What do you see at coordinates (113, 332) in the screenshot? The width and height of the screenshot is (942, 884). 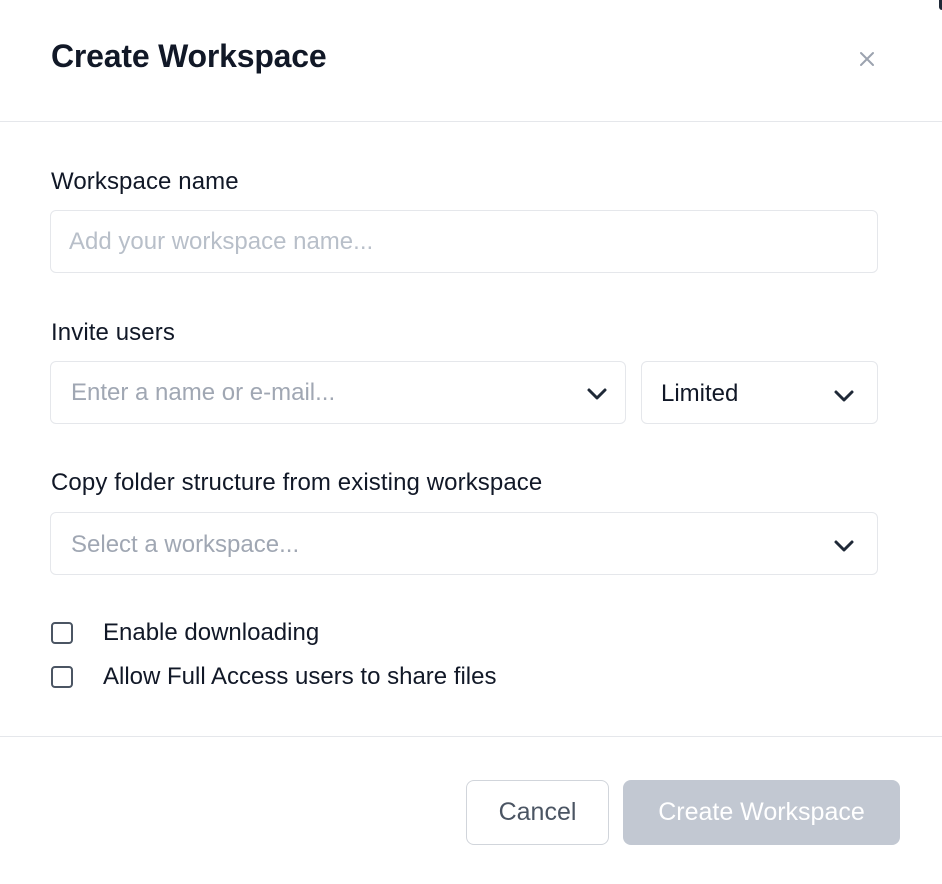 I see `invite-users-label: Invite users` at bounding box center [113, 332].